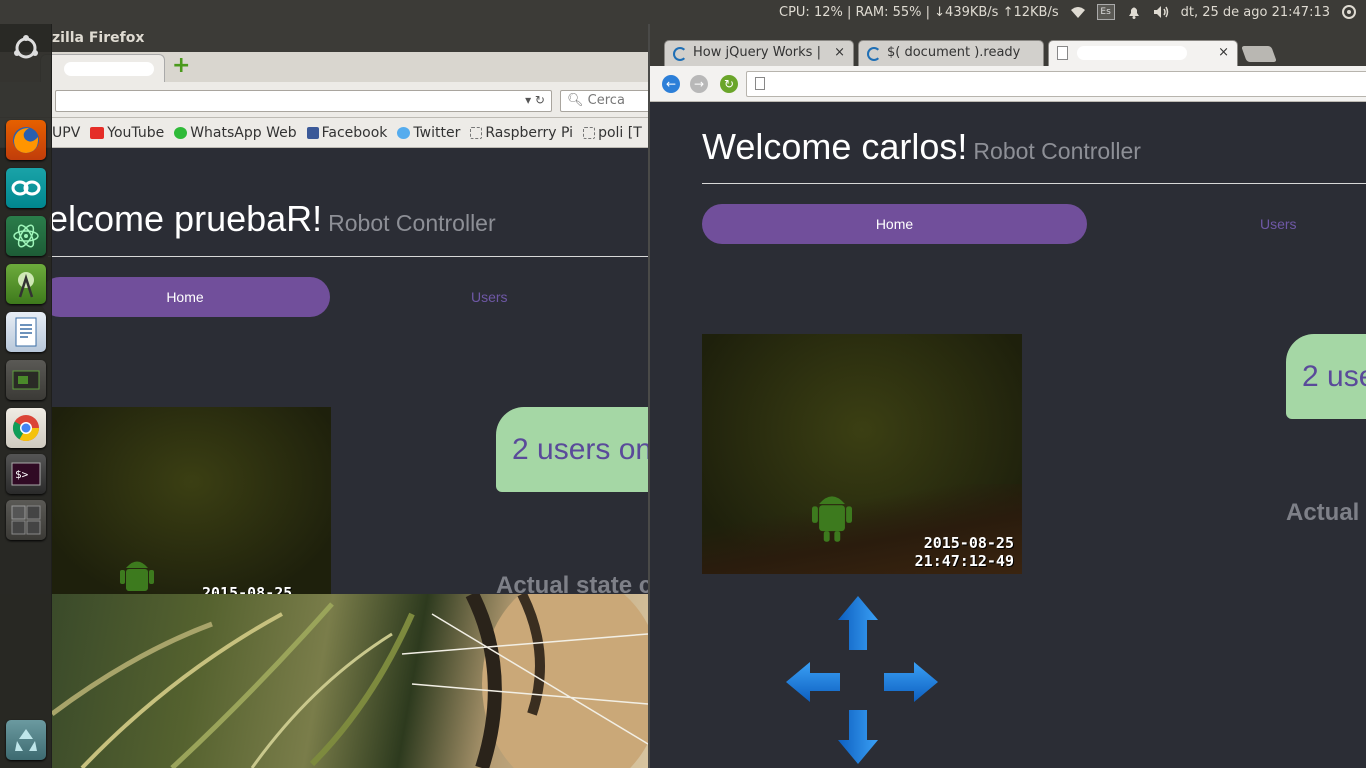 Image resolution: width=1366 pixels, height=768 pixels. What do you see at coordinates (1259, 54) in the screenshot?
I see `new-tab-button` at bounding box center [1259, 54].